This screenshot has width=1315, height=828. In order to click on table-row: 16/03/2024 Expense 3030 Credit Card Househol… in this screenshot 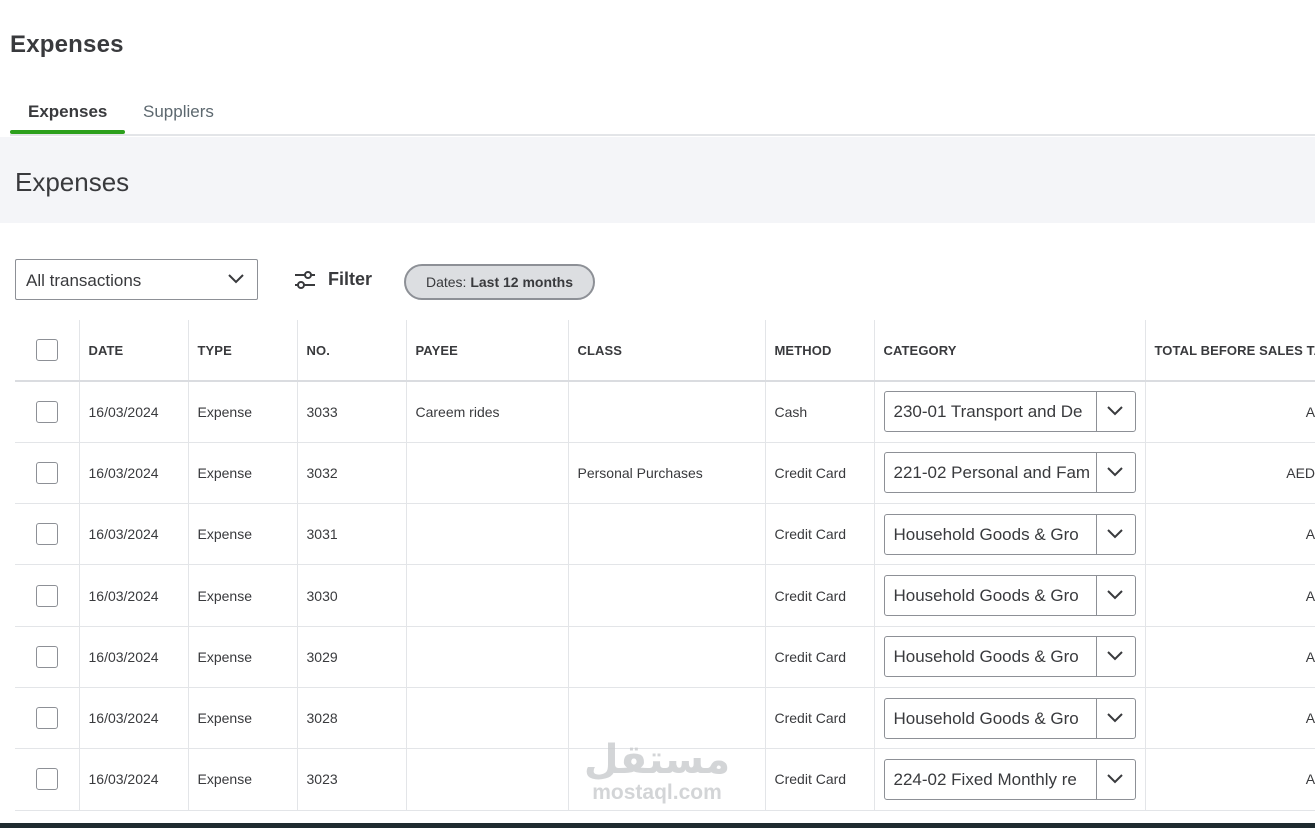, I will do `click(665, 595)`.